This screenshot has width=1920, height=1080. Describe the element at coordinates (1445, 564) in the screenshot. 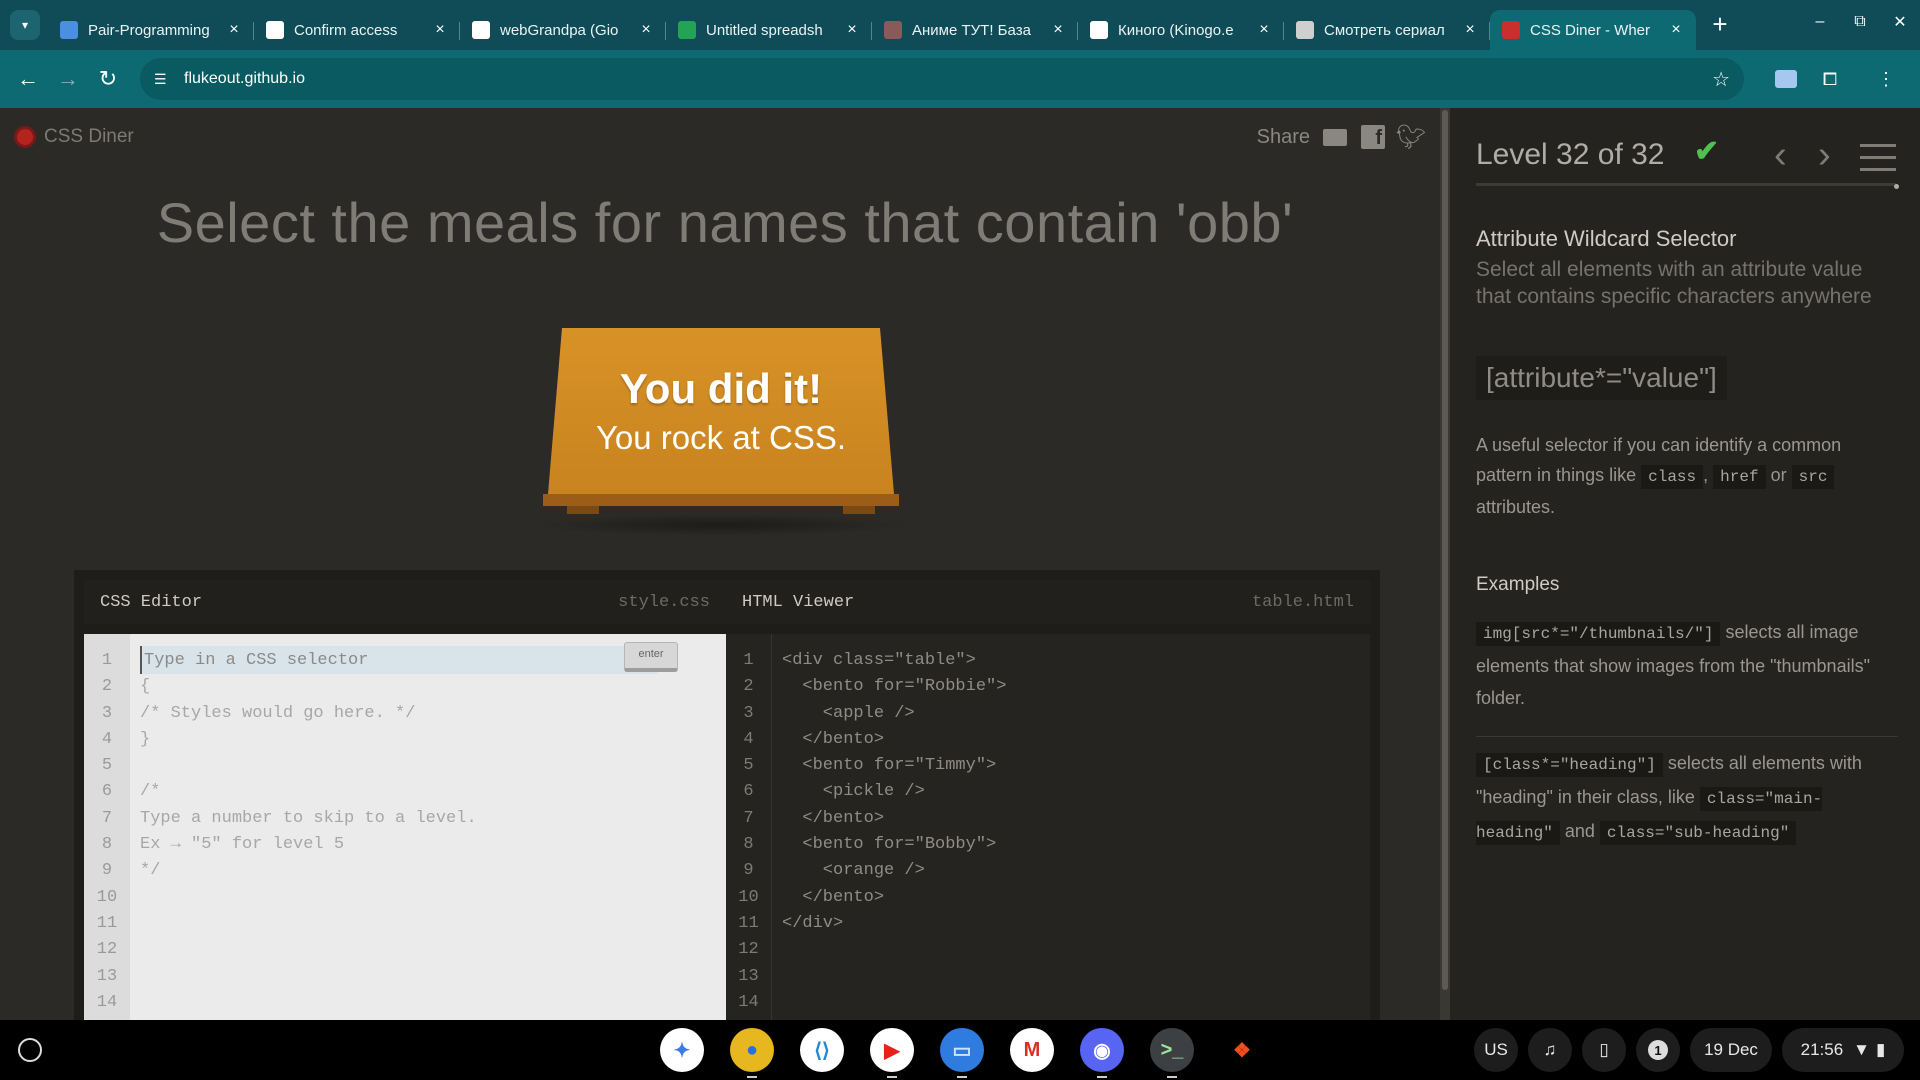

I see `page-scrollbar` at that location.